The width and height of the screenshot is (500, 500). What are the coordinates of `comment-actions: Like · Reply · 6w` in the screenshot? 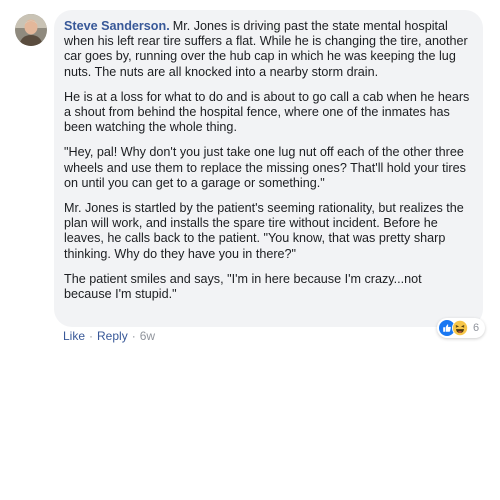 It's located at (109, 336).